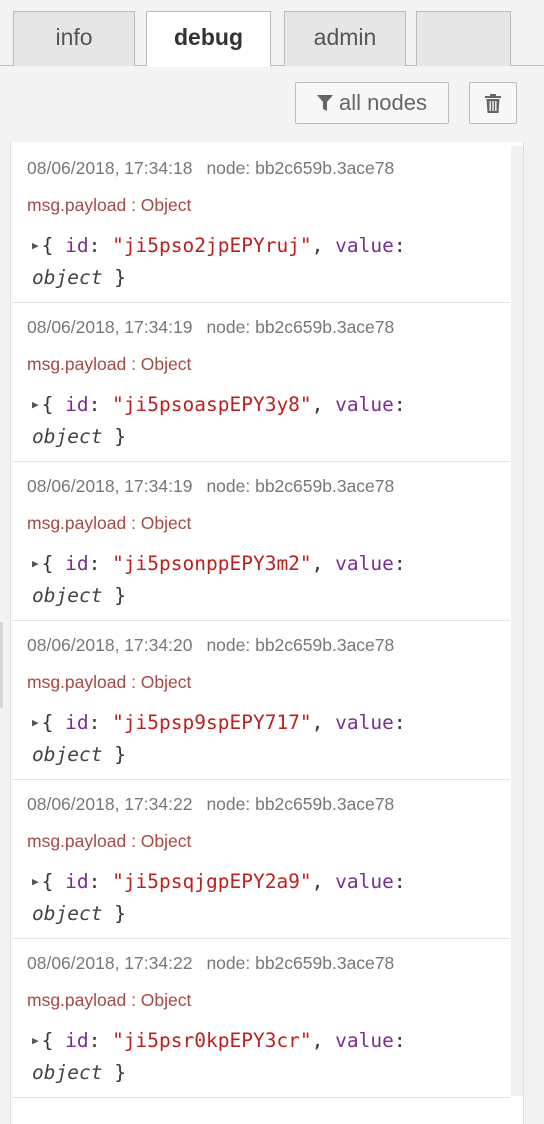 Image resolution: width=544 pixels, height=1124 pixels. Describe the element at coordinates (208, 39) in the screenshot. I see `tab-debug: debug` at that location.